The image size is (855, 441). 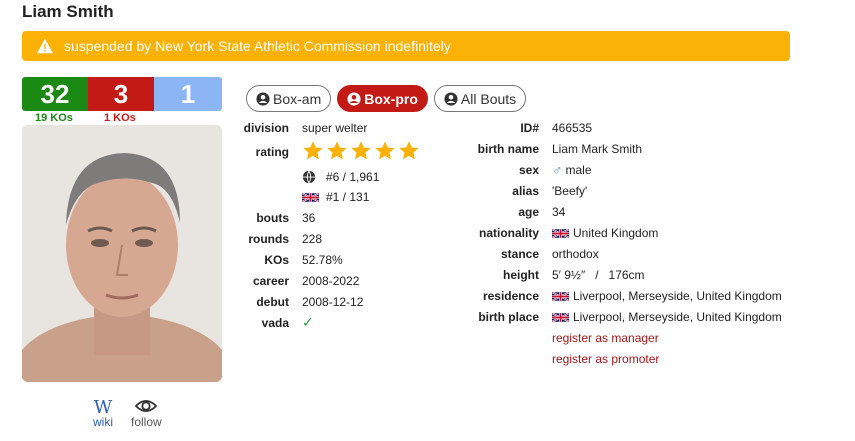 I want to click on boxer-photo, so click(x=122, y=253).